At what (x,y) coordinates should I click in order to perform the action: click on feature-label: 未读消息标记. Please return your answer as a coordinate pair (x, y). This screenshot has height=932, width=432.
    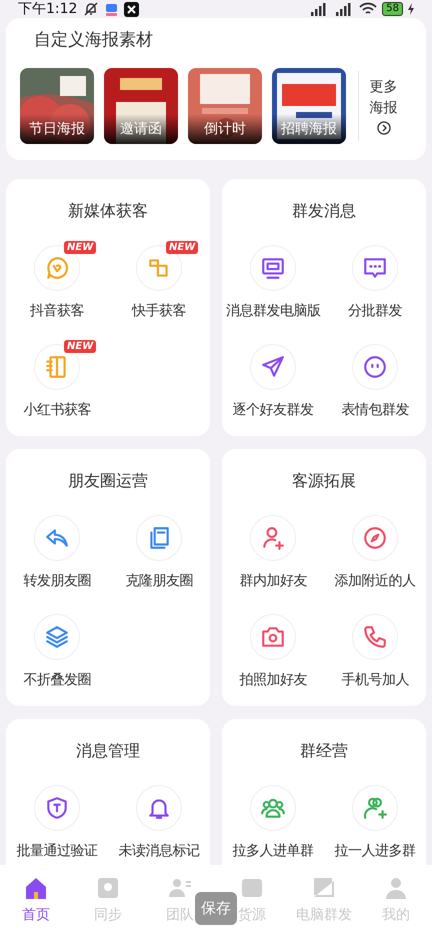
    Looking at the image, I should click on (159, 851).